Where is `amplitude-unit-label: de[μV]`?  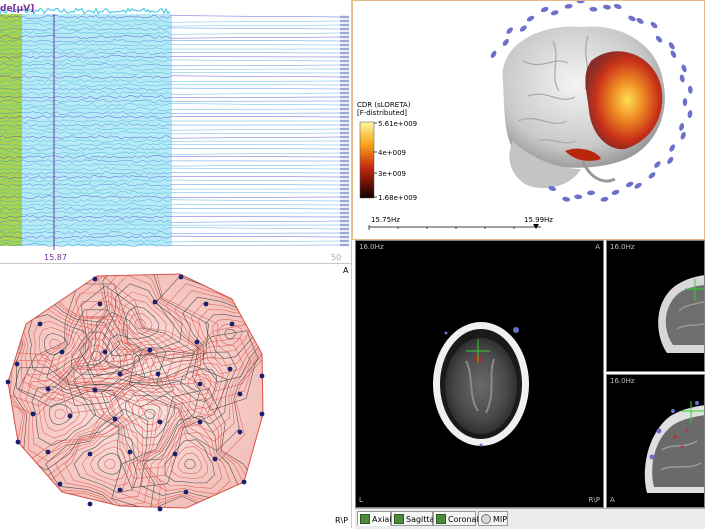
amplitude-unit-label: de[μV] is located at coordinates (17, 9).